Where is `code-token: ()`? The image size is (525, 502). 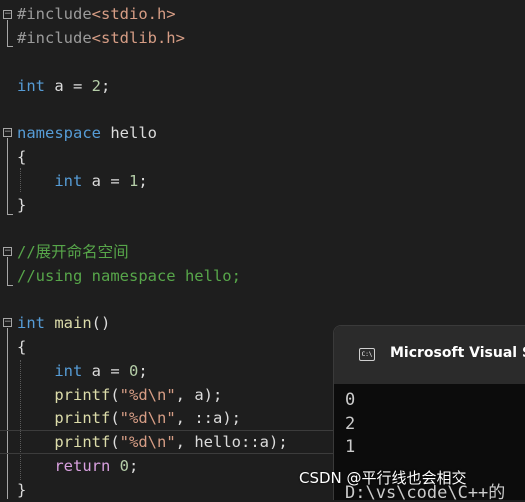 code-token: () is located at coordinates (101, 323).